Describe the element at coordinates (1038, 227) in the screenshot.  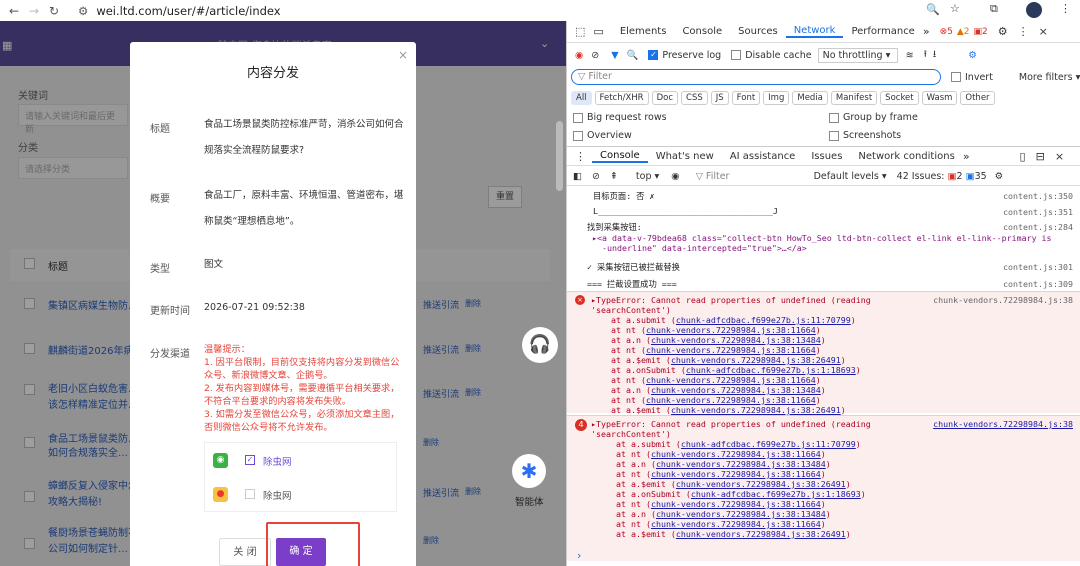
I see `log-source-link: content.js:284` at that location.